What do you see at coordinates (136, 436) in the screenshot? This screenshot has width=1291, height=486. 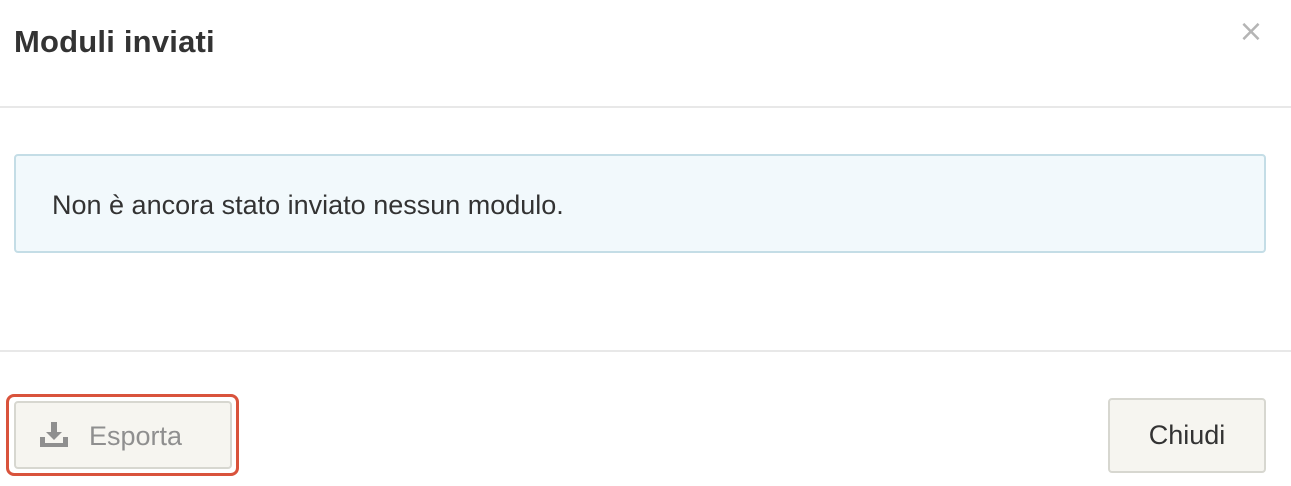 I see `export-button-label: Esporta` at bounding box center [136, 436].